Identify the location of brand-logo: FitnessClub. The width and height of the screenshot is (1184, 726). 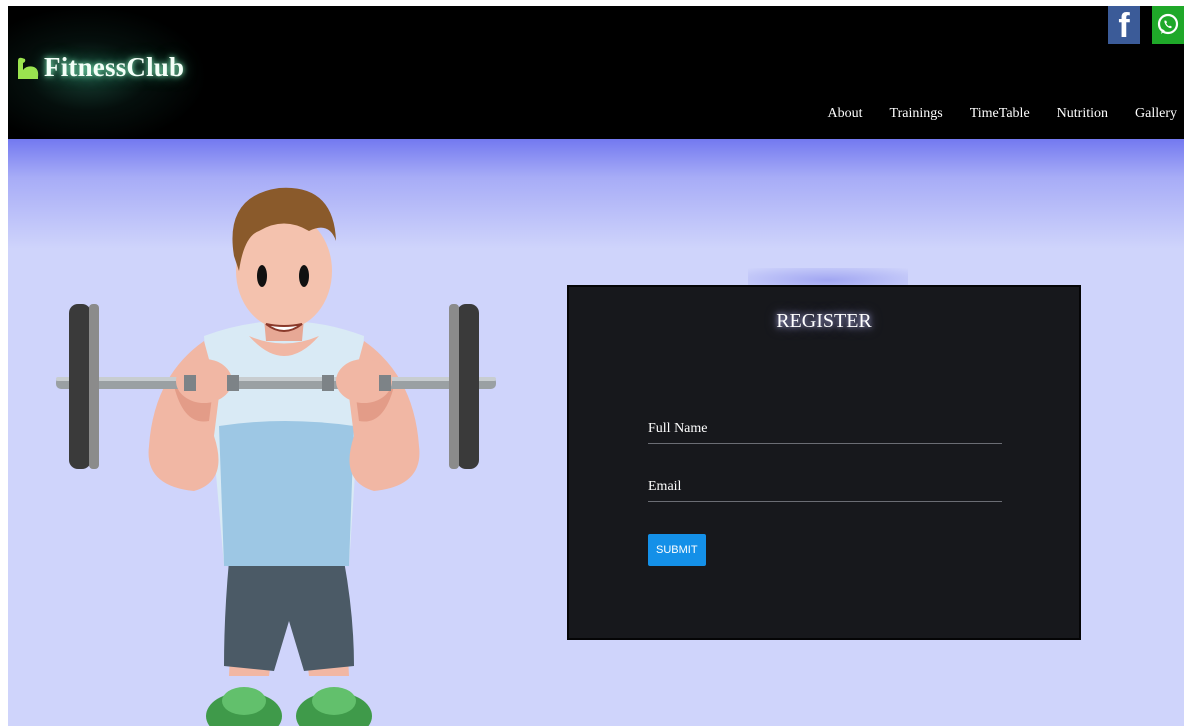
(99, 67).